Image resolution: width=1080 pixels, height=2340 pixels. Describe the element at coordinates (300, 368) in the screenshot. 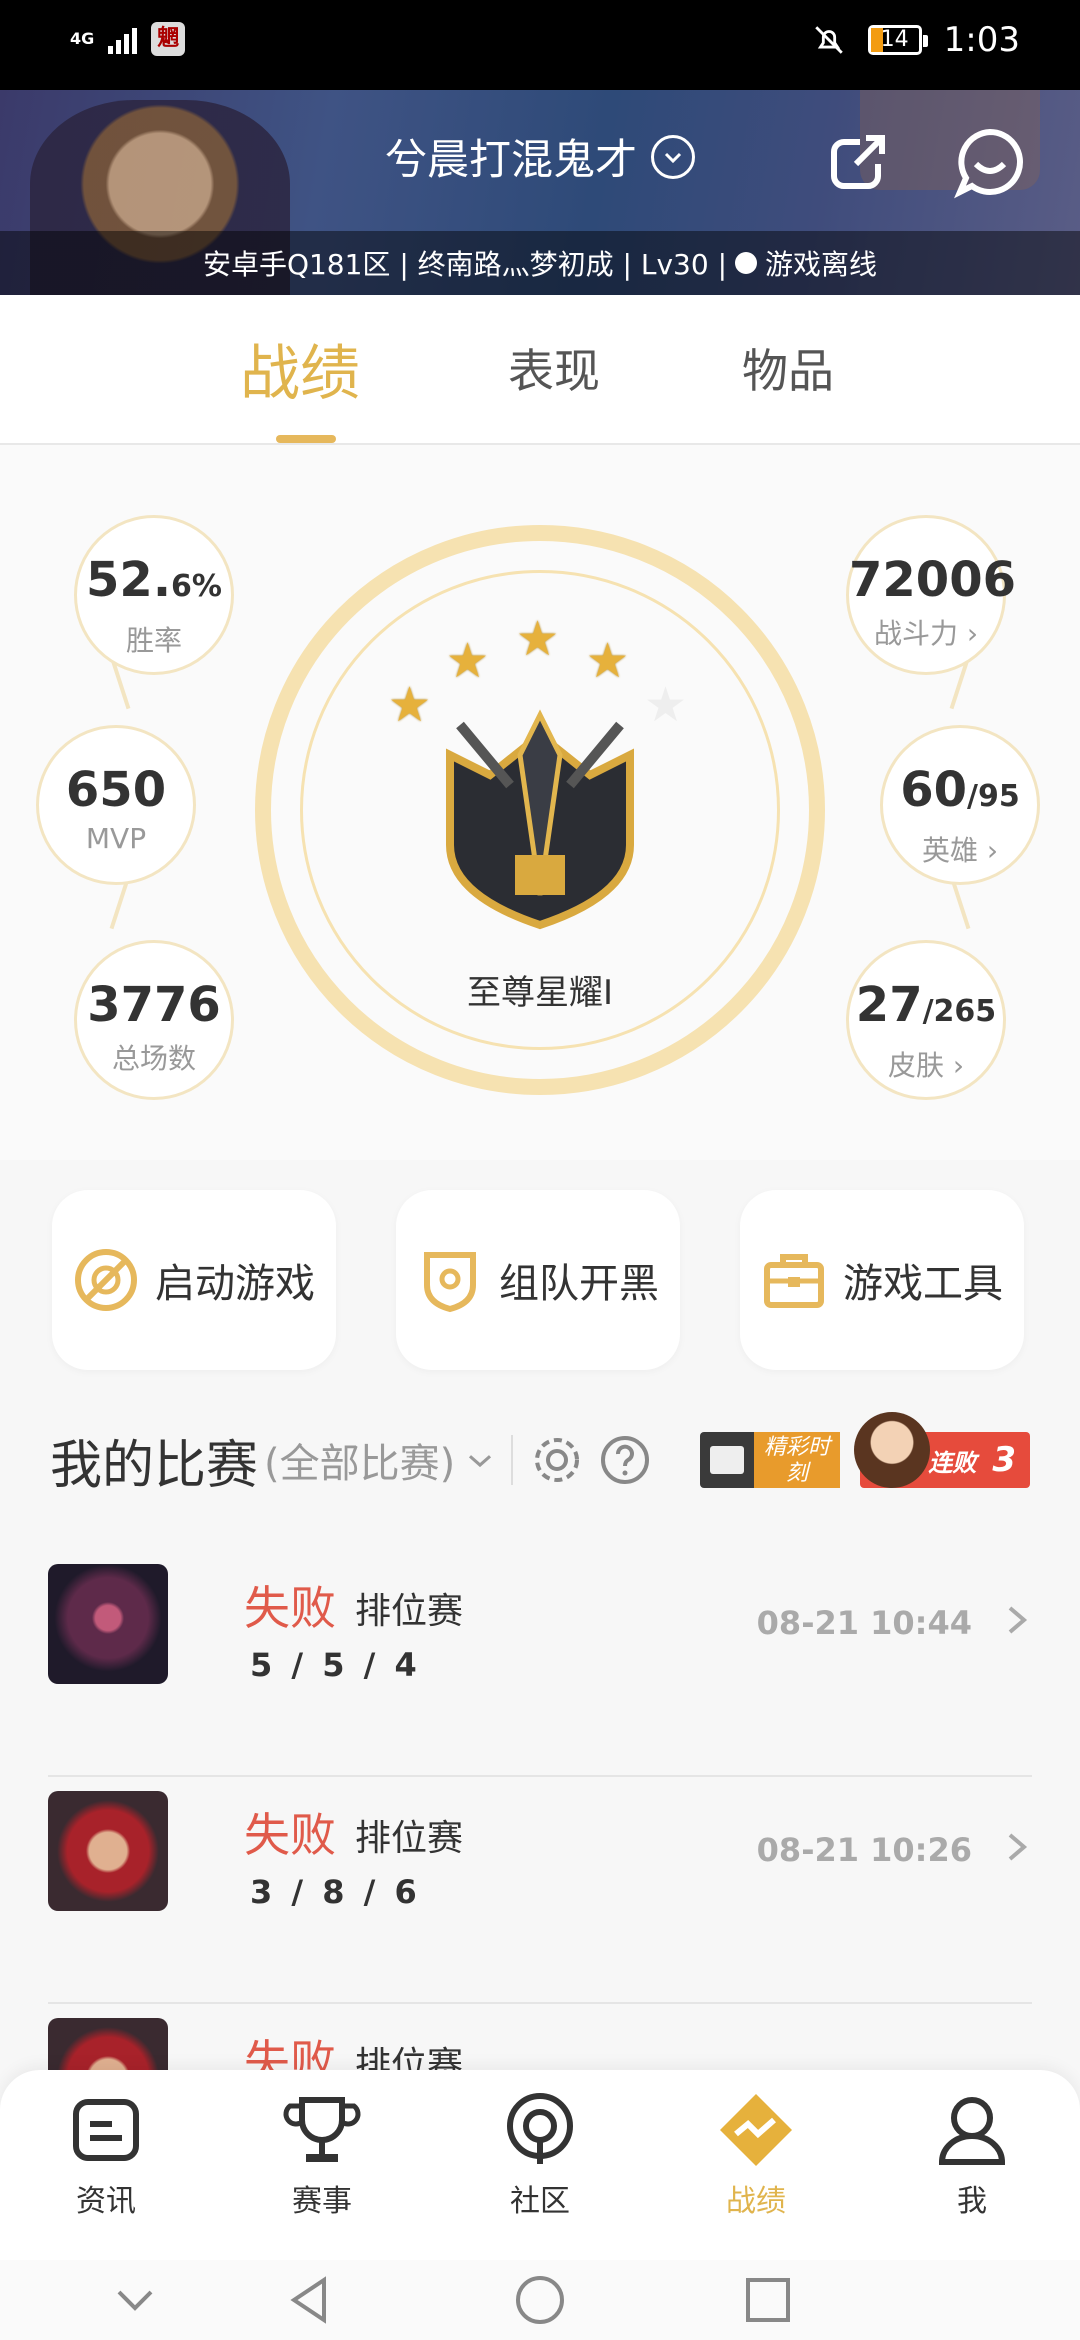

I see `tab-record: 战绩` at that location.